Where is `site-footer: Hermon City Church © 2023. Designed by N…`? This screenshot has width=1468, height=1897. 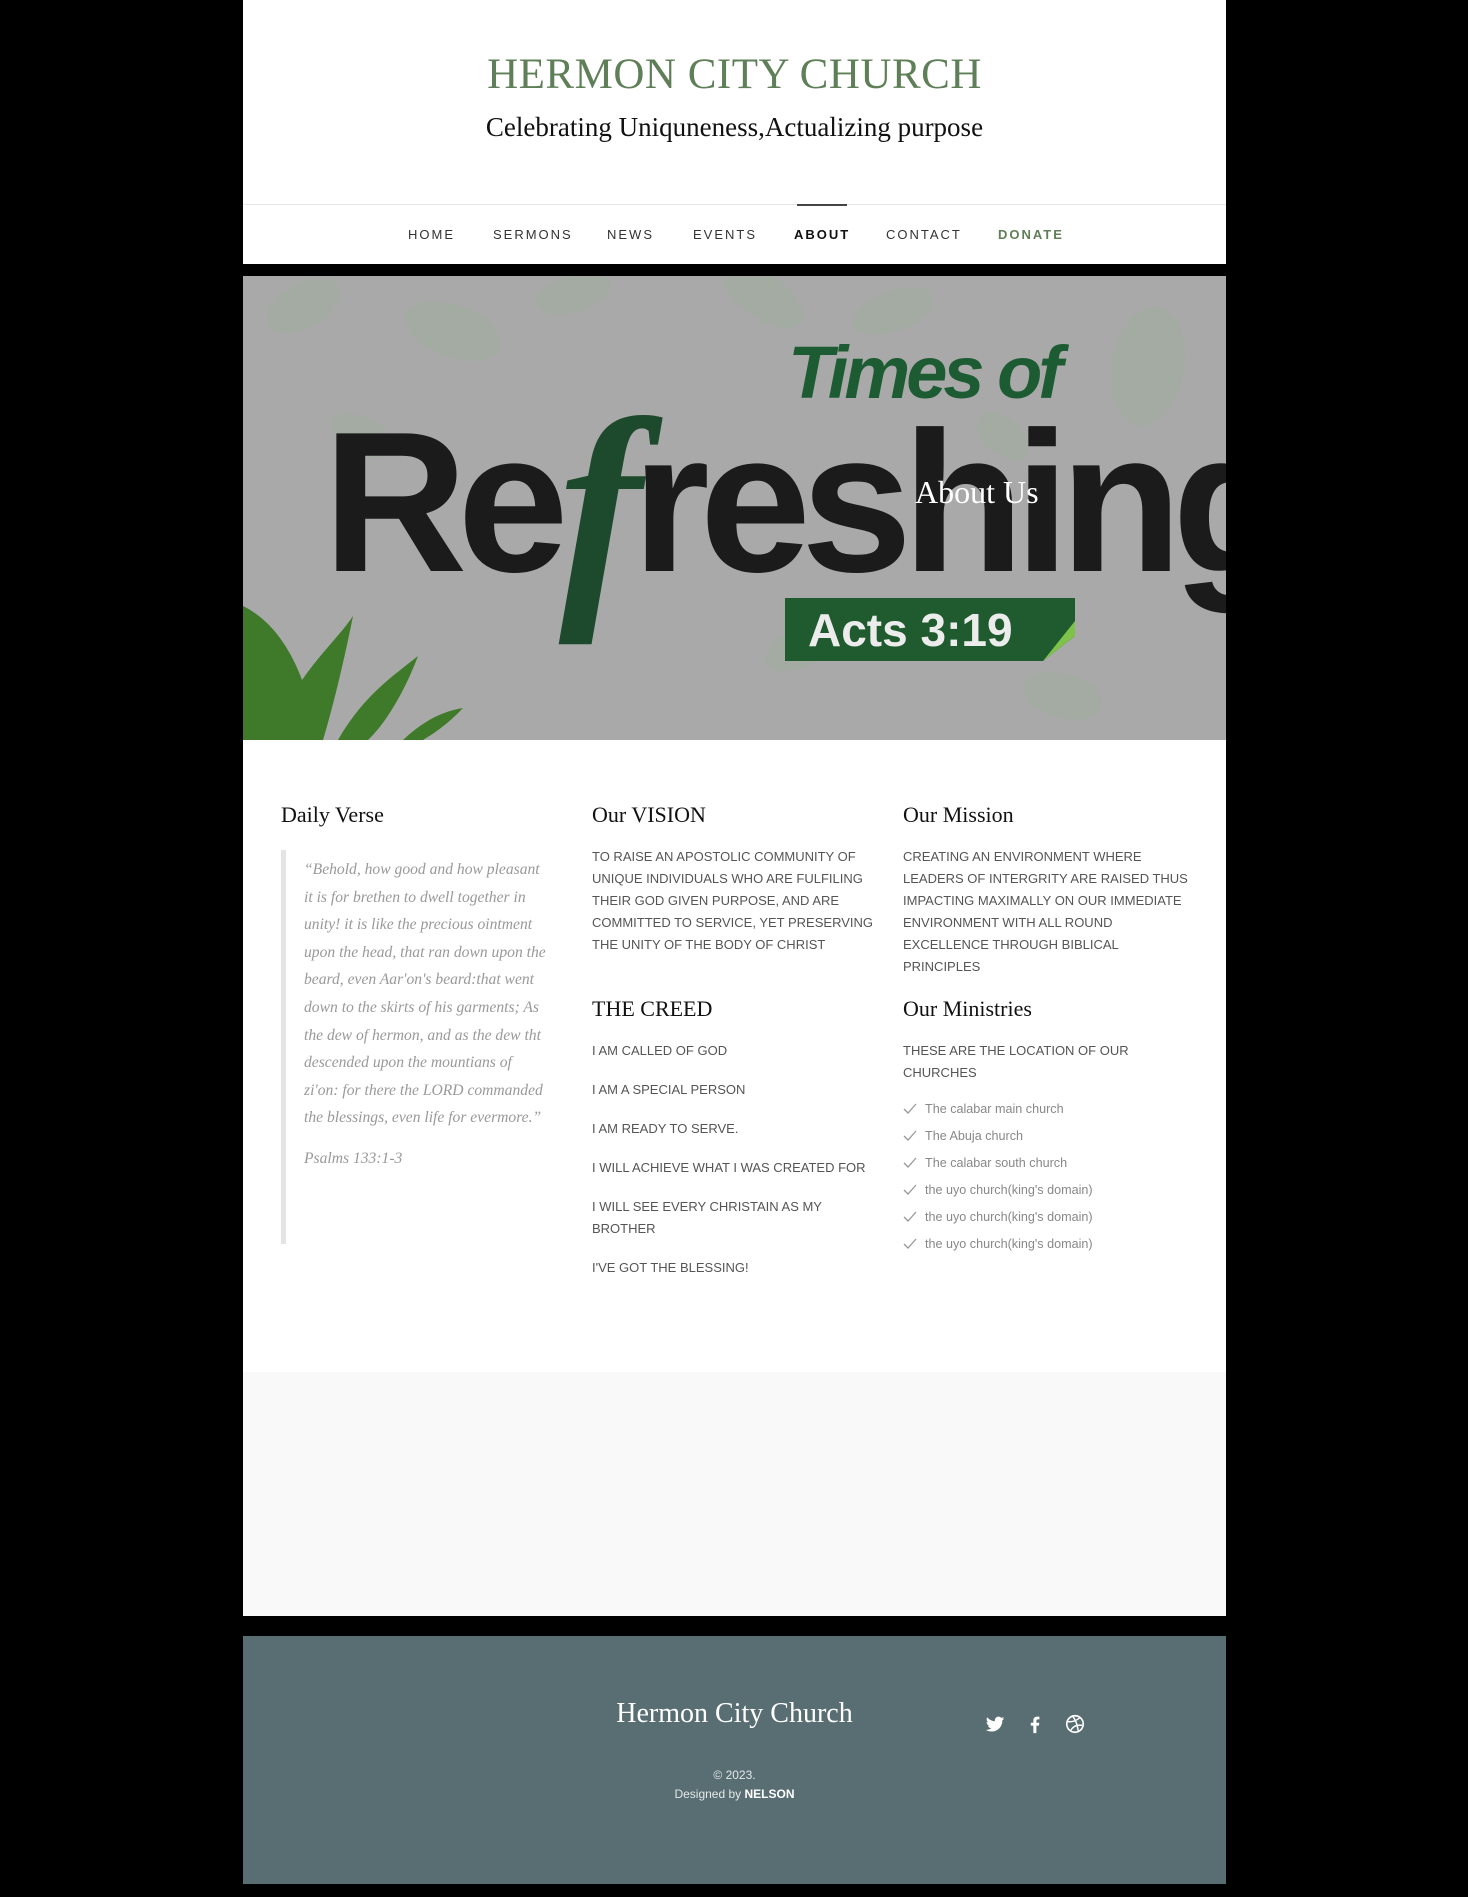 site-footer: Hermon City Church © 2023. Designed by N… is located at coordinates (734, 1760).